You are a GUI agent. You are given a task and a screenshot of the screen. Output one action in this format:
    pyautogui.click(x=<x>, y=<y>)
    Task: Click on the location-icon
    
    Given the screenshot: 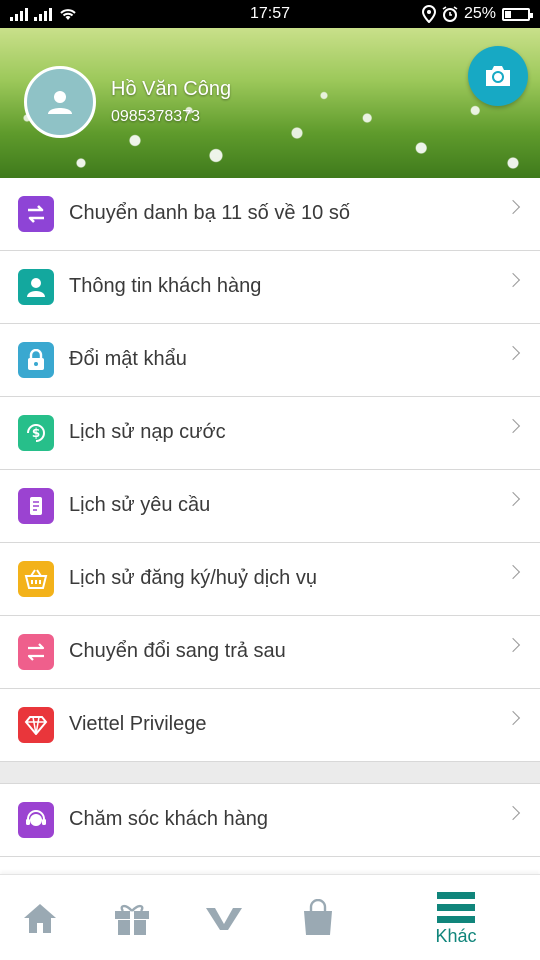 What is the action you would take?
    pyautogui.click(x=428, y=14)
    